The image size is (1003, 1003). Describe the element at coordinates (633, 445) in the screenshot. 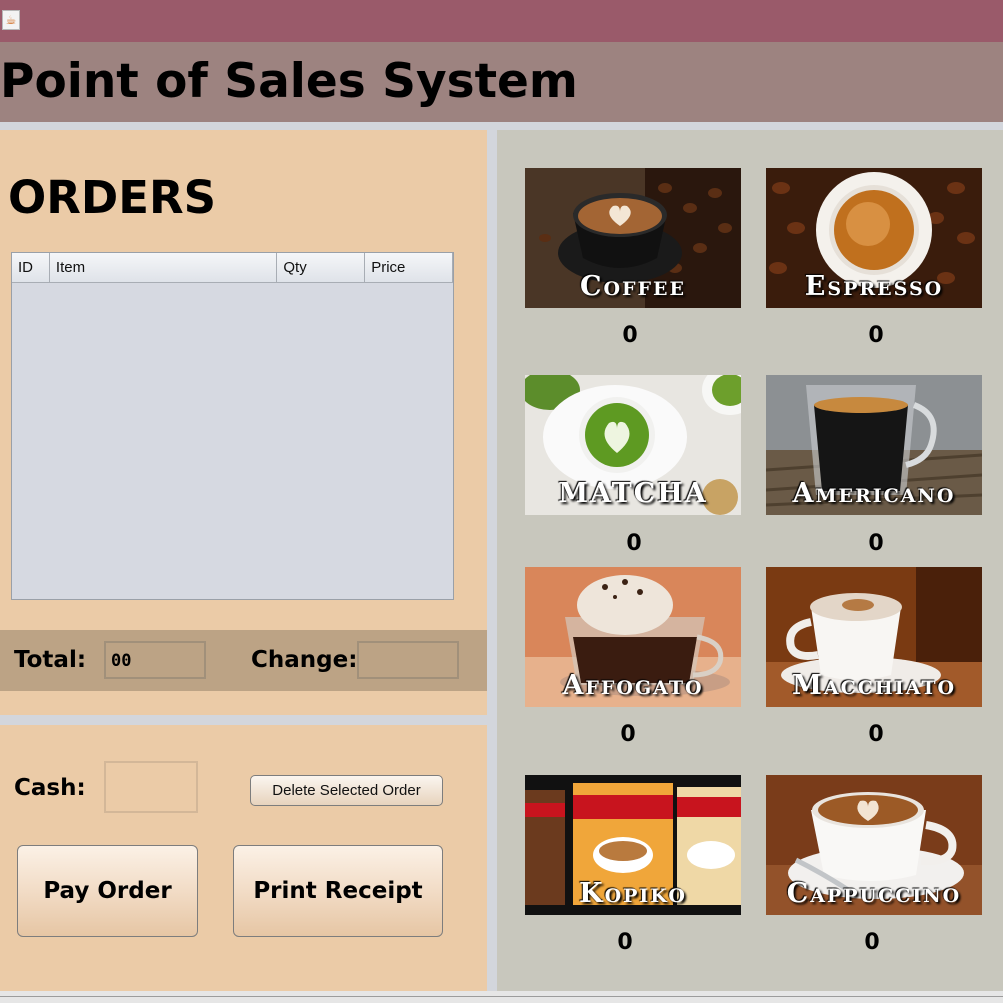

I see `menu-item-matcha: MATCHA` at that location.